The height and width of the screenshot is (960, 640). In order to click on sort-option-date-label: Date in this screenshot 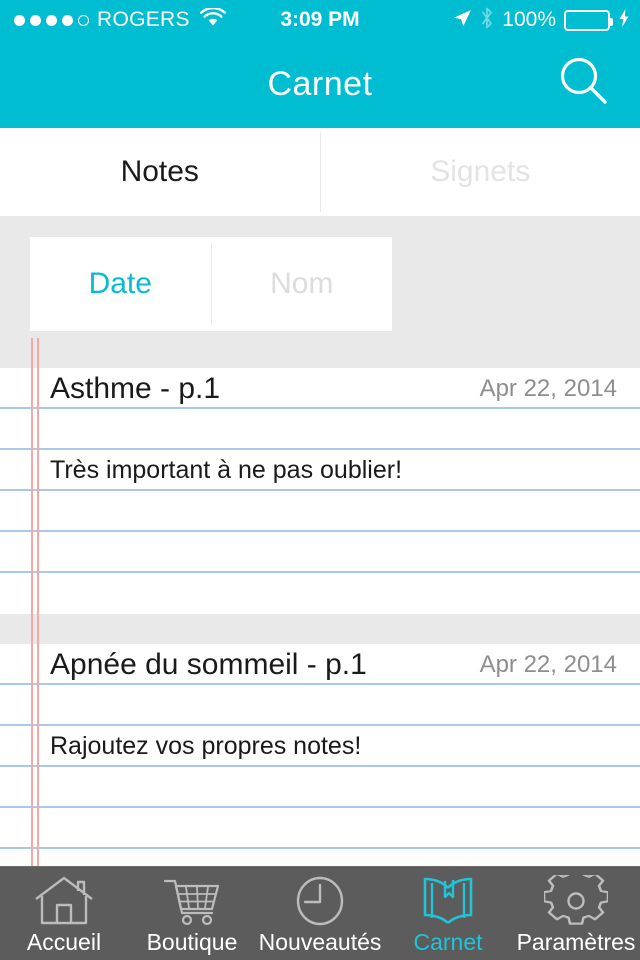, I will do `click(120, 283)`.